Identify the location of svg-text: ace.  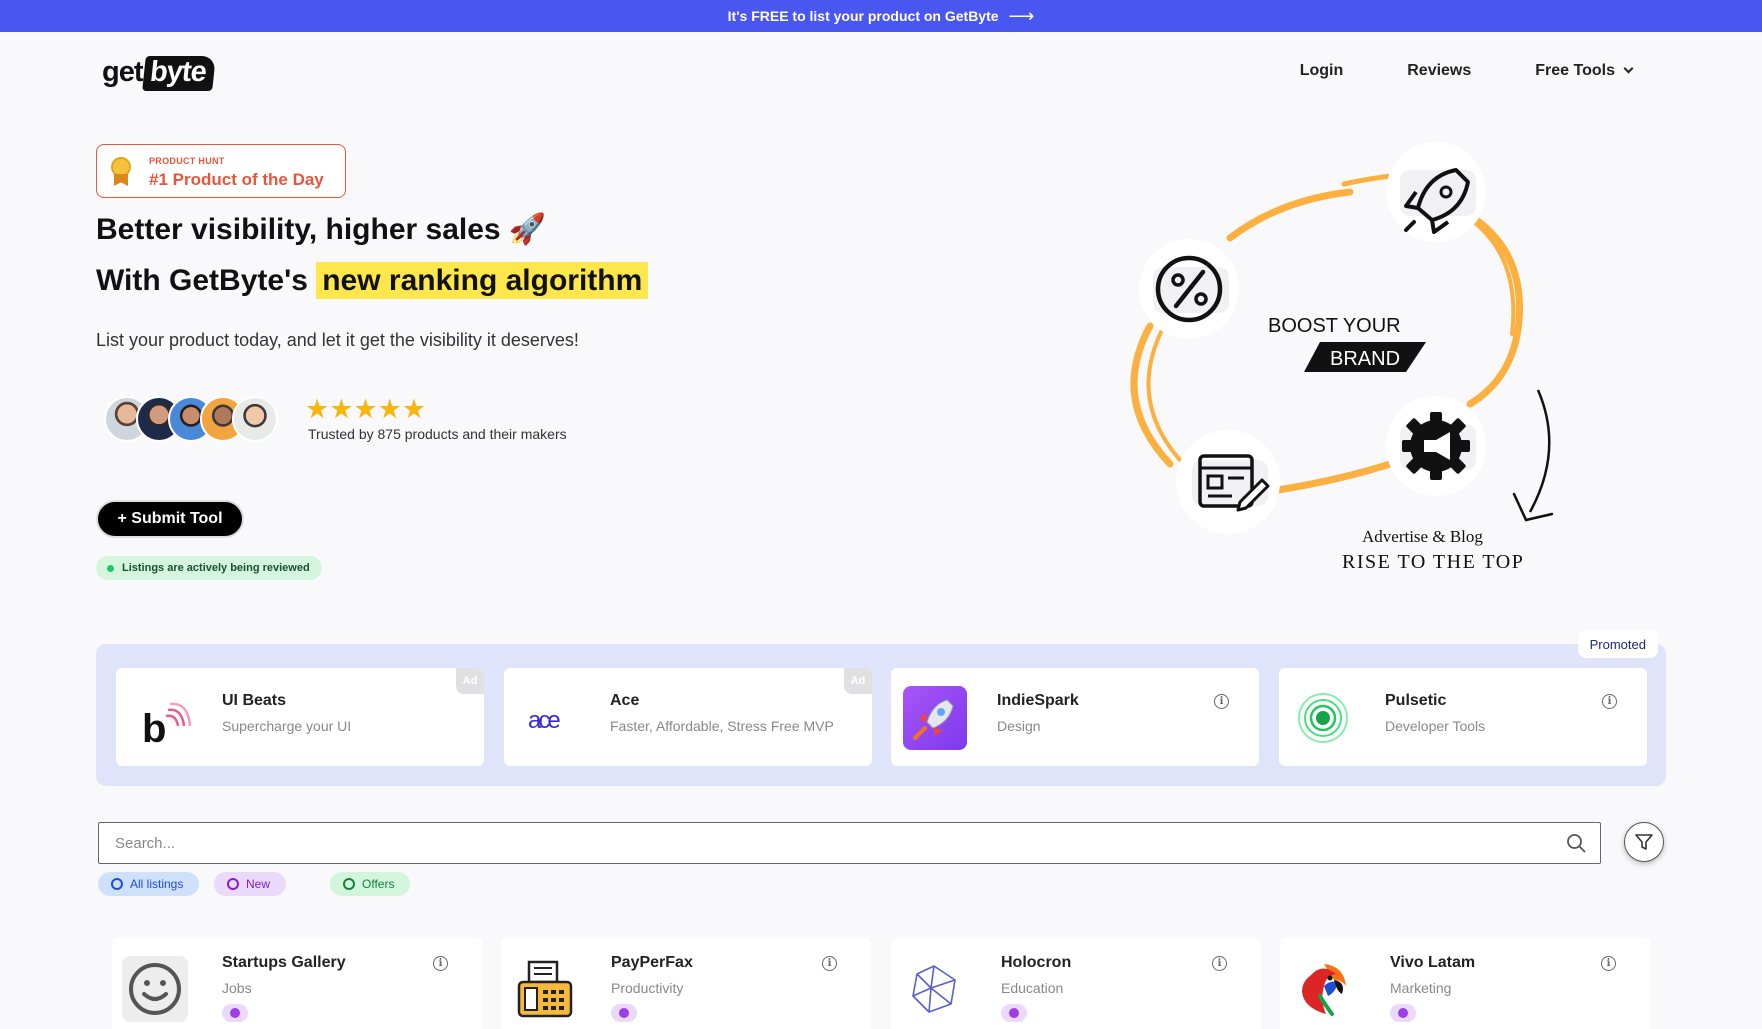
(544, 720).